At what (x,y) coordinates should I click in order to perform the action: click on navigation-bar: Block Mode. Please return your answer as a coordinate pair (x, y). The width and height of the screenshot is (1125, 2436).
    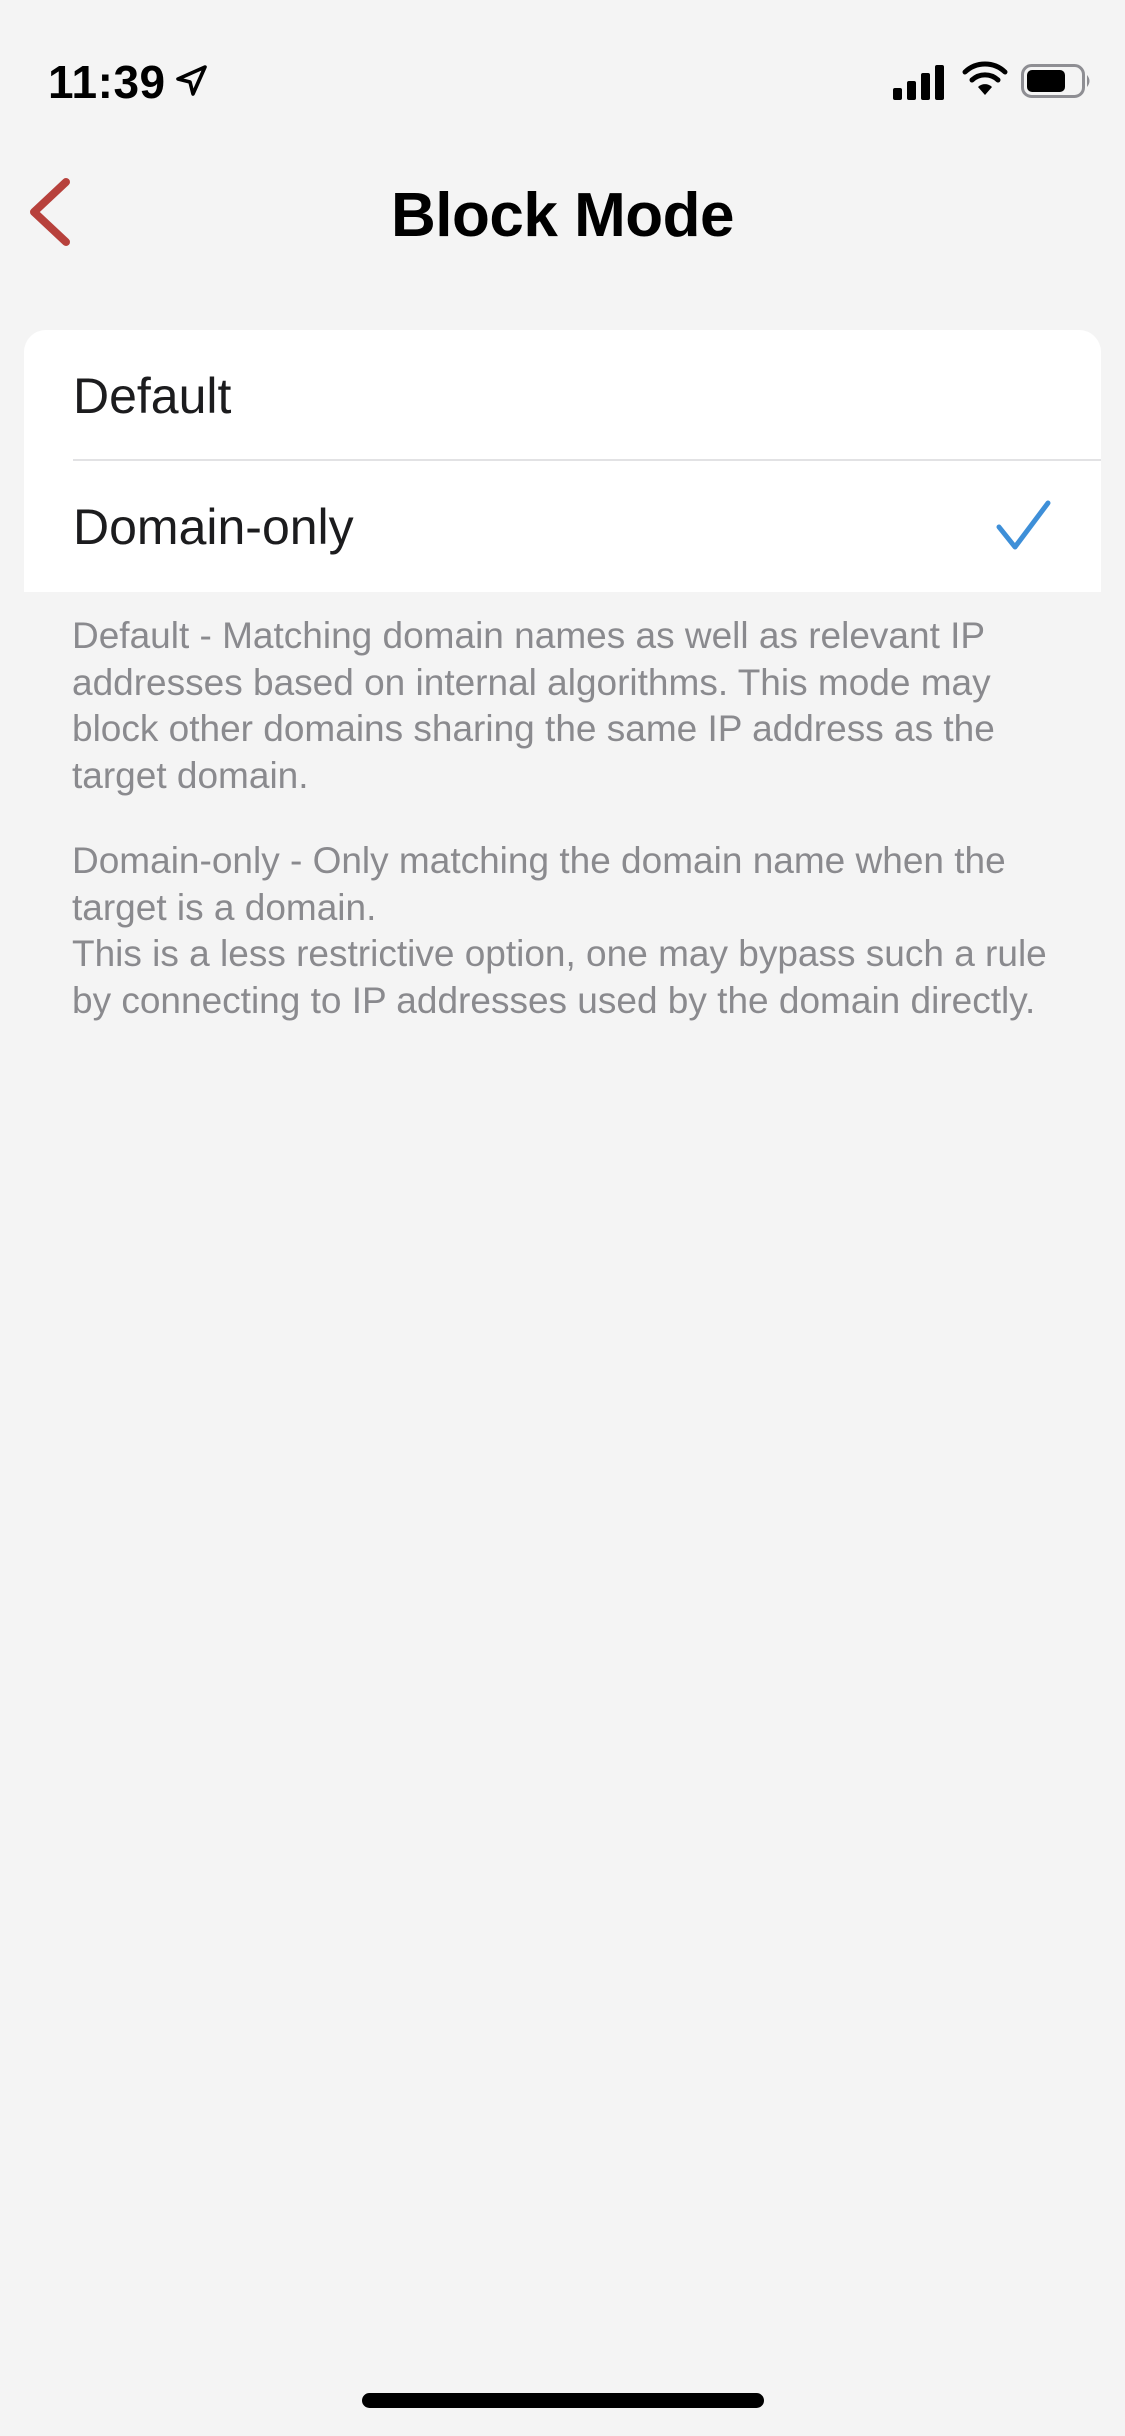
    Looking at the image, I should click on (562, 212).